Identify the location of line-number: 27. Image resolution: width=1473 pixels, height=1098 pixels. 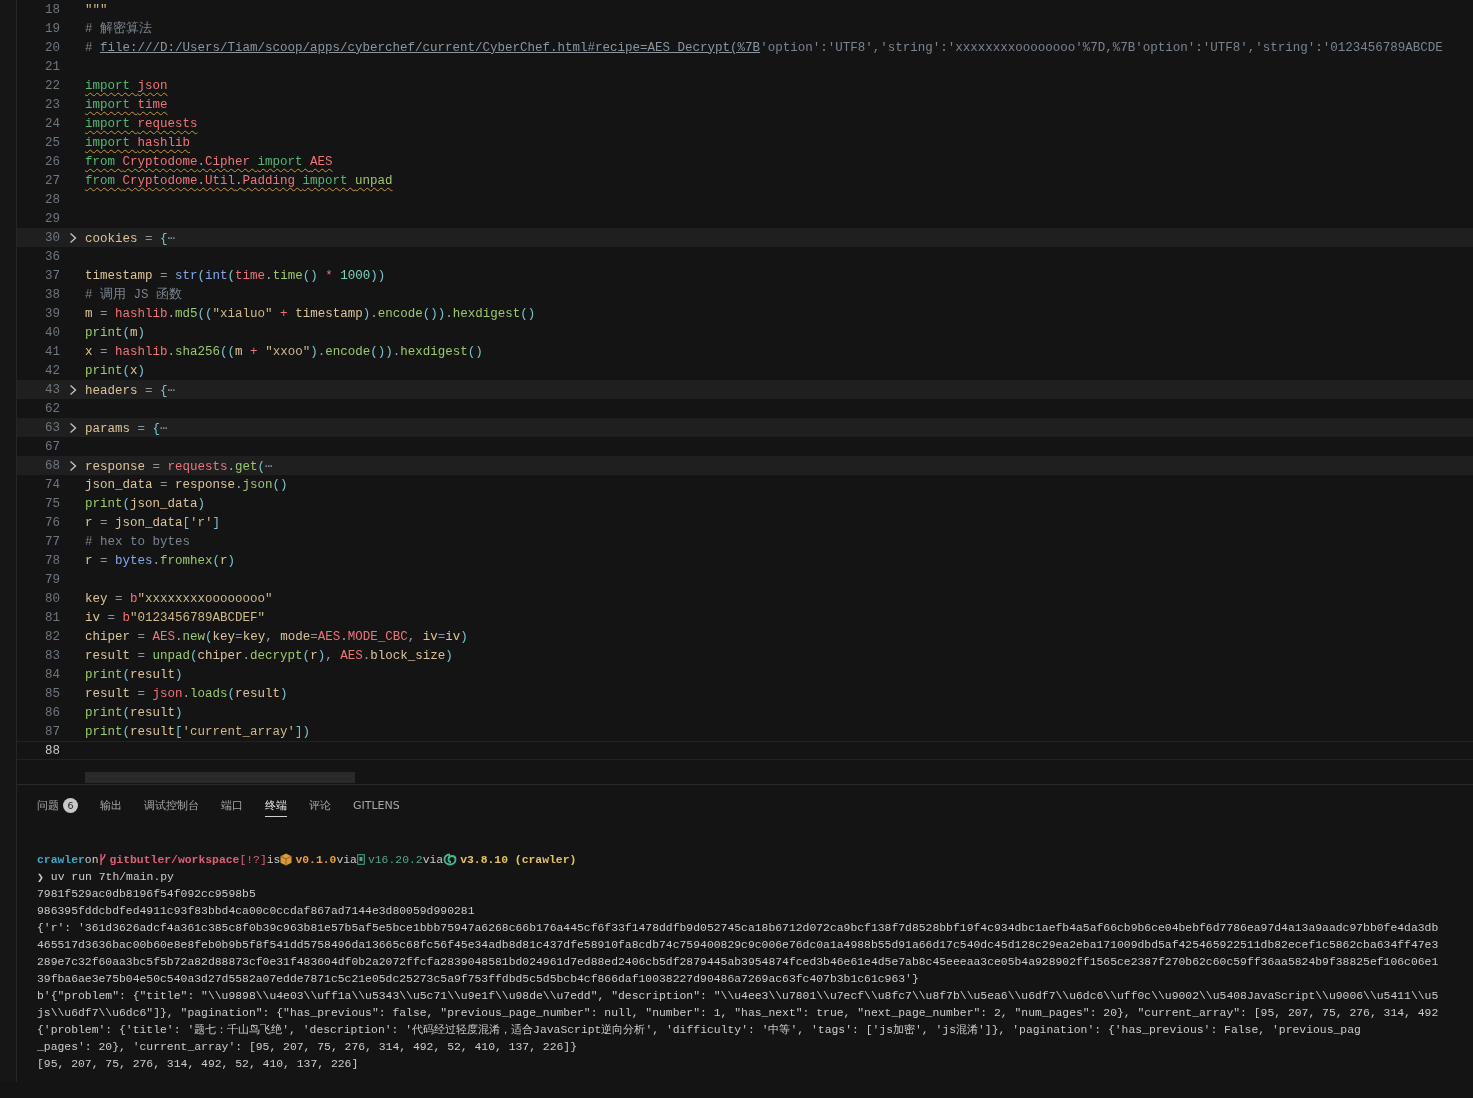
(52, 180).